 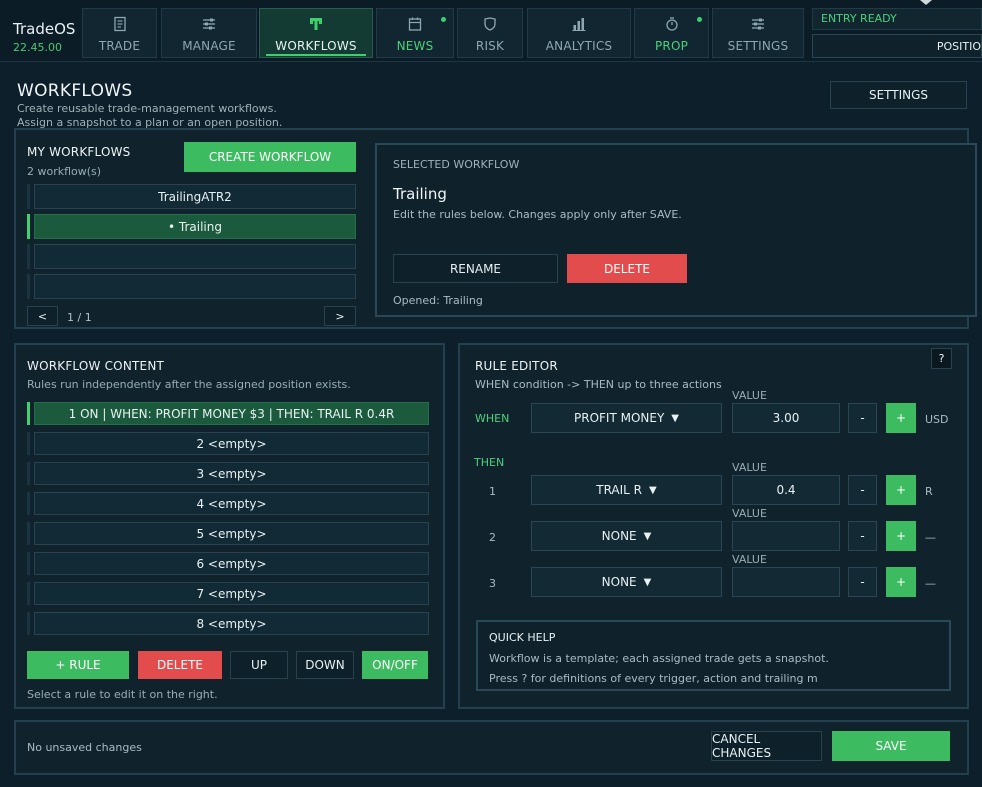 What do you see at coordinates (231, 623) in the screenshot?
I see `rule-row: 8 <empty>` at bounding box center [231, 623].